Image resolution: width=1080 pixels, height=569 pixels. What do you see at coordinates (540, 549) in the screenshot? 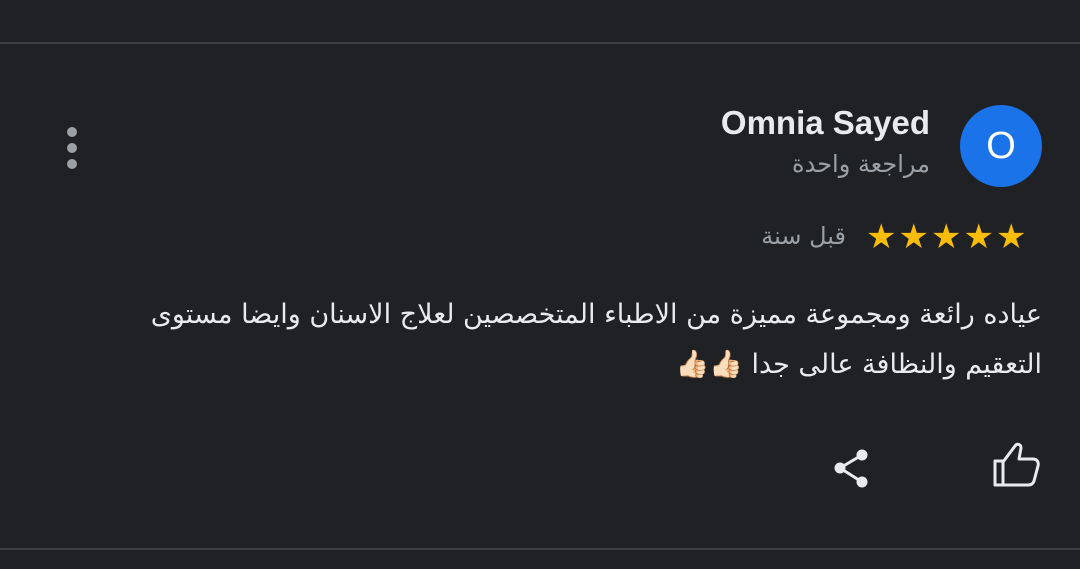
I see `bottom-divider` at bounding box center [540, 549].